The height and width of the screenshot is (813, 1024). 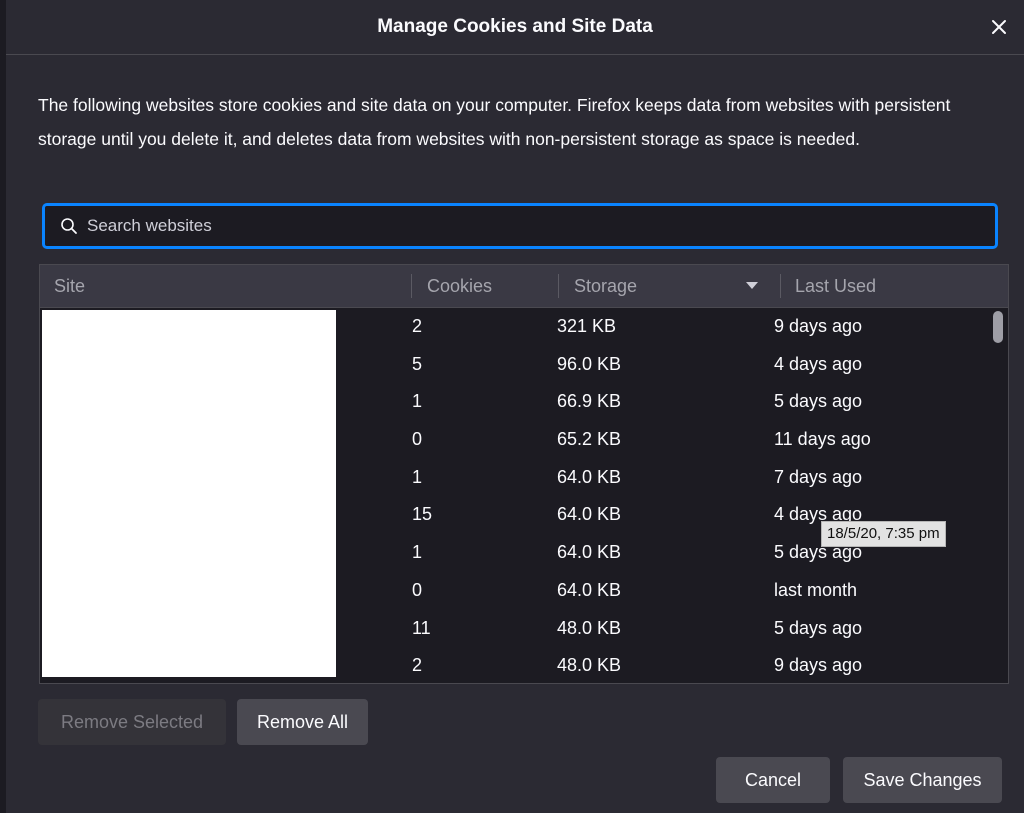 I want to click on column-header-last-used: Last Used, so click(x=835, y=286).